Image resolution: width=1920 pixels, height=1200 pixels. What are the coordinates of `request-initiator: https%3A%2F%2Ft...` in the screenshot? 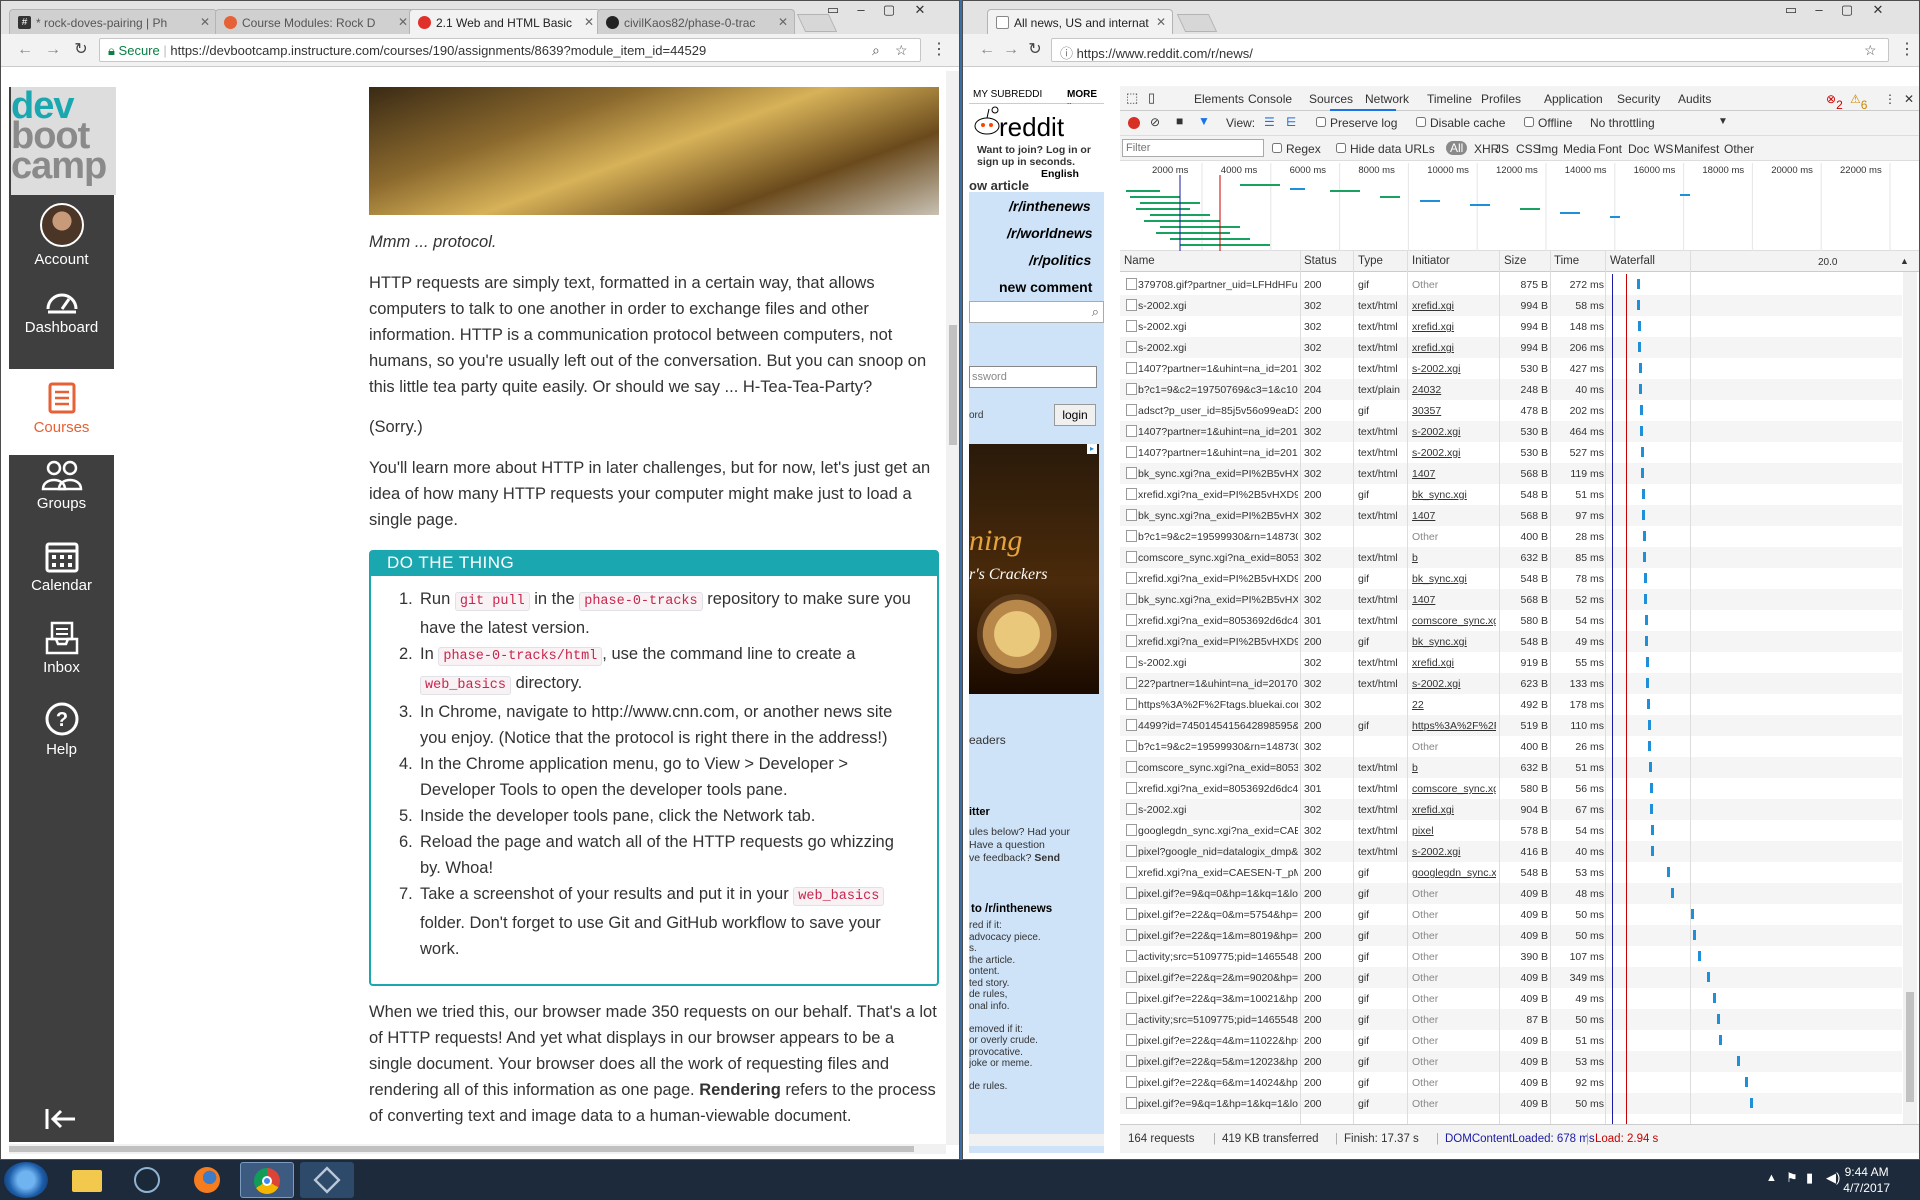 It's located at (1454, 726).